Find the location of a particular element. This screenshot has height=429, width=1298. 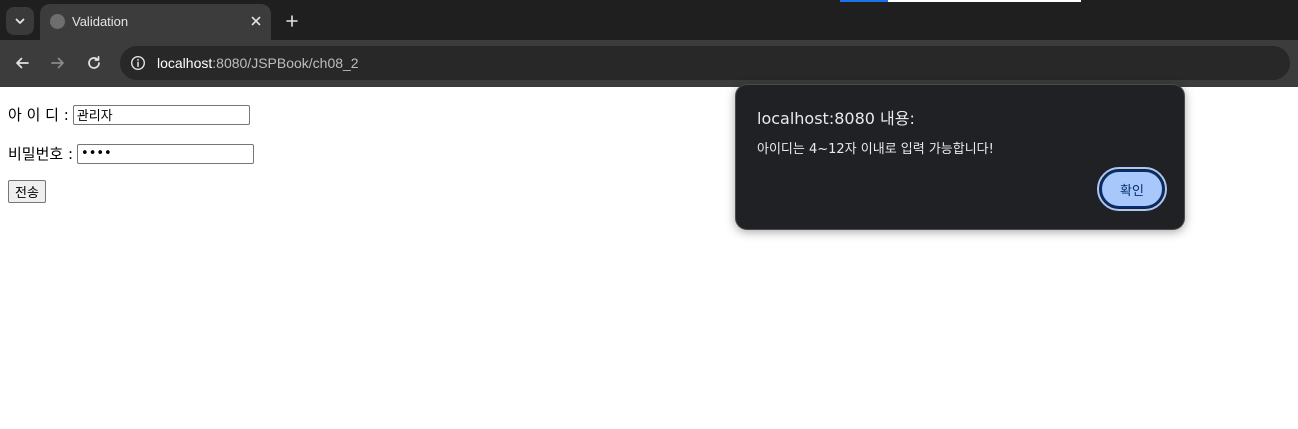

browser-toolbar: localhost:8080/JSPBook/ch08_2 is located at coordinates (649, 63).